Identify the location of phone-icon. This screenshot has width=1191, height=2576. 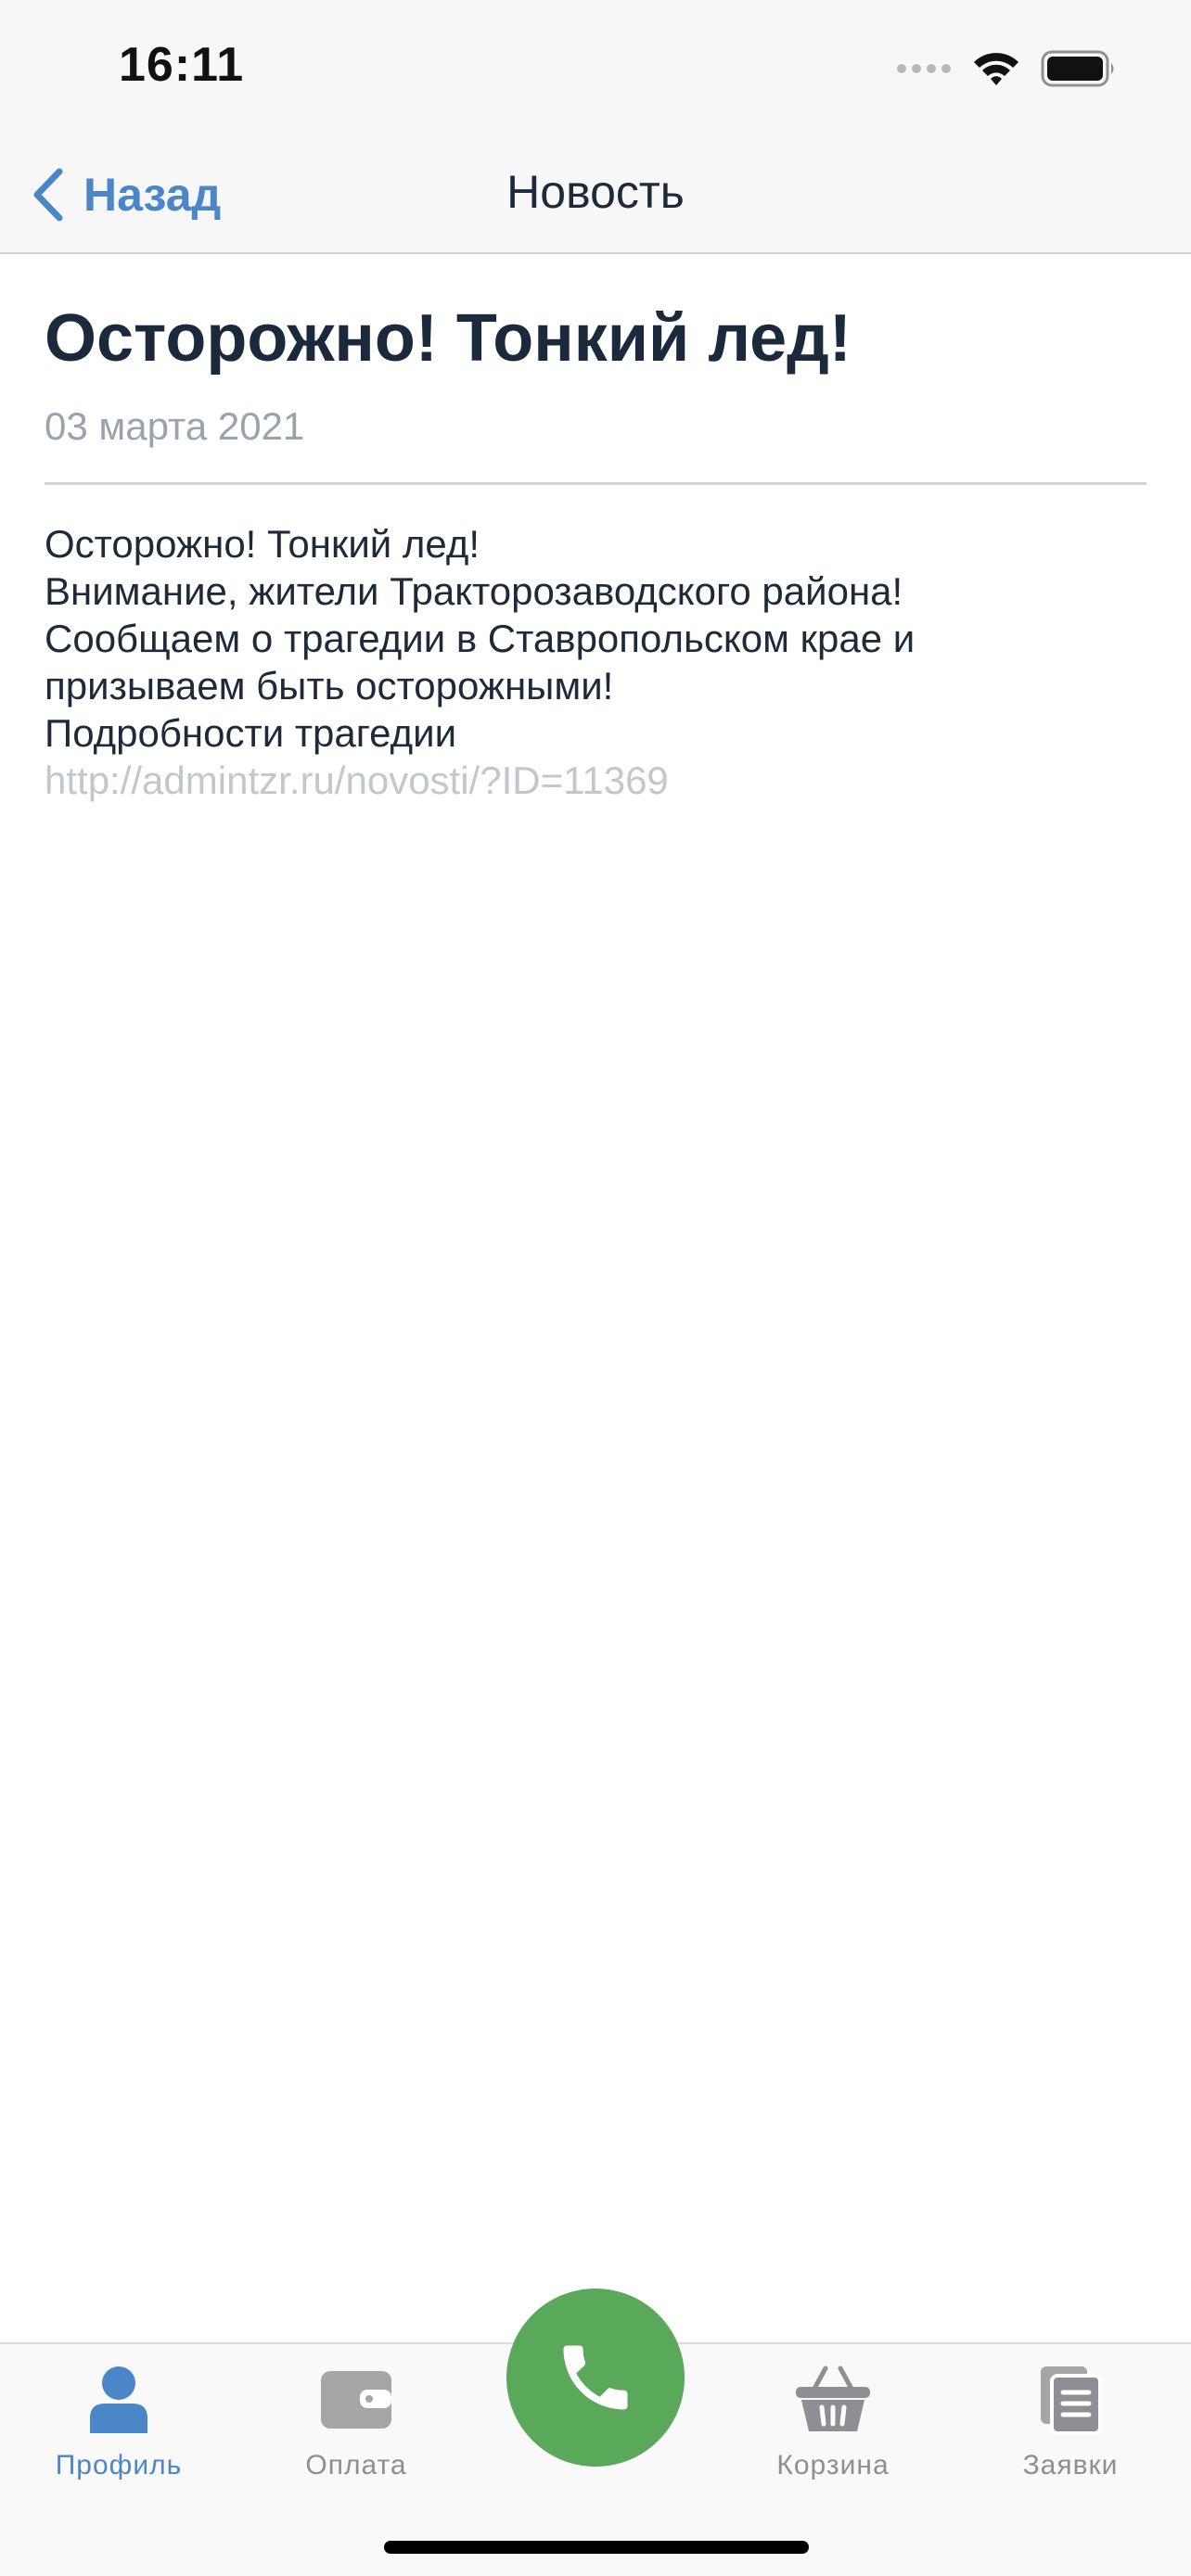
(595, 2378).